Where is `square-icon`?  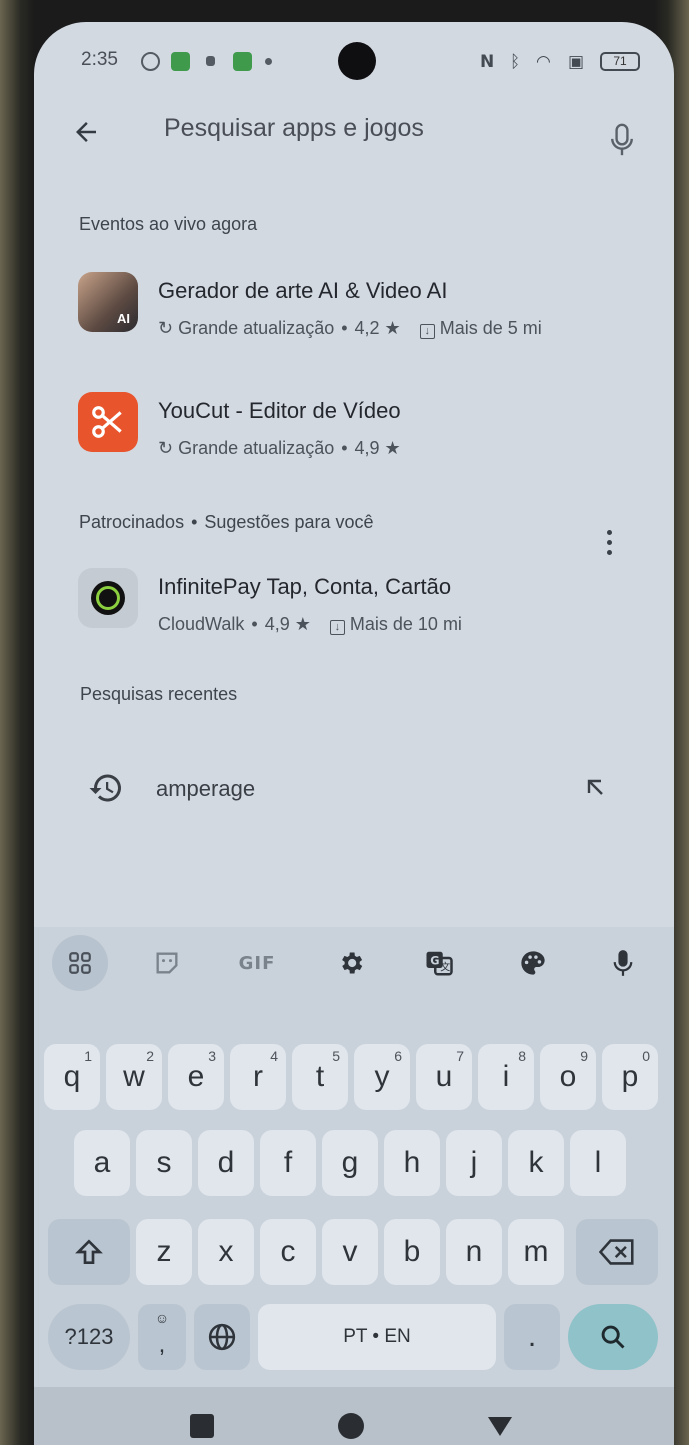
square-icon is located at coordinates (202, 1426).